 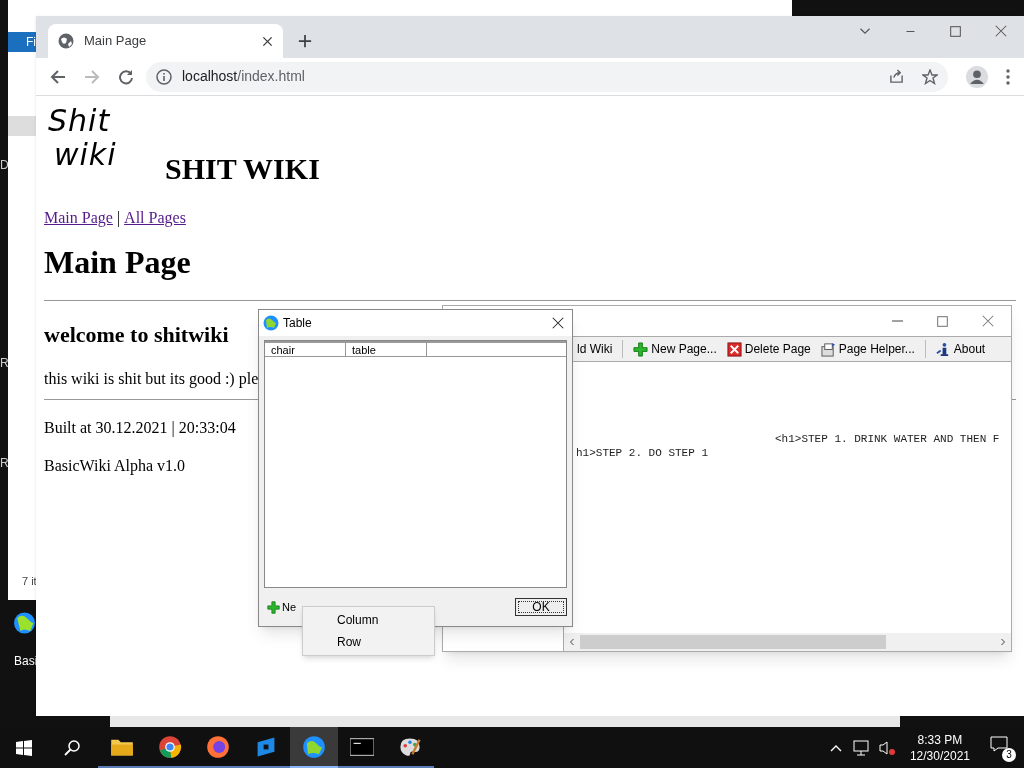 What do you see at coordinates (595, 349) in the screenshot?
I see `toolbar-button: ld Wiki` at bounding box center [595, 349].